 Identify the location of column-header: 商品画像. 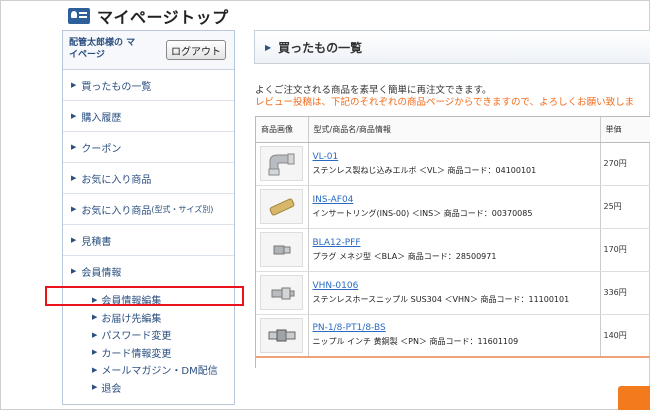
(282, 130).